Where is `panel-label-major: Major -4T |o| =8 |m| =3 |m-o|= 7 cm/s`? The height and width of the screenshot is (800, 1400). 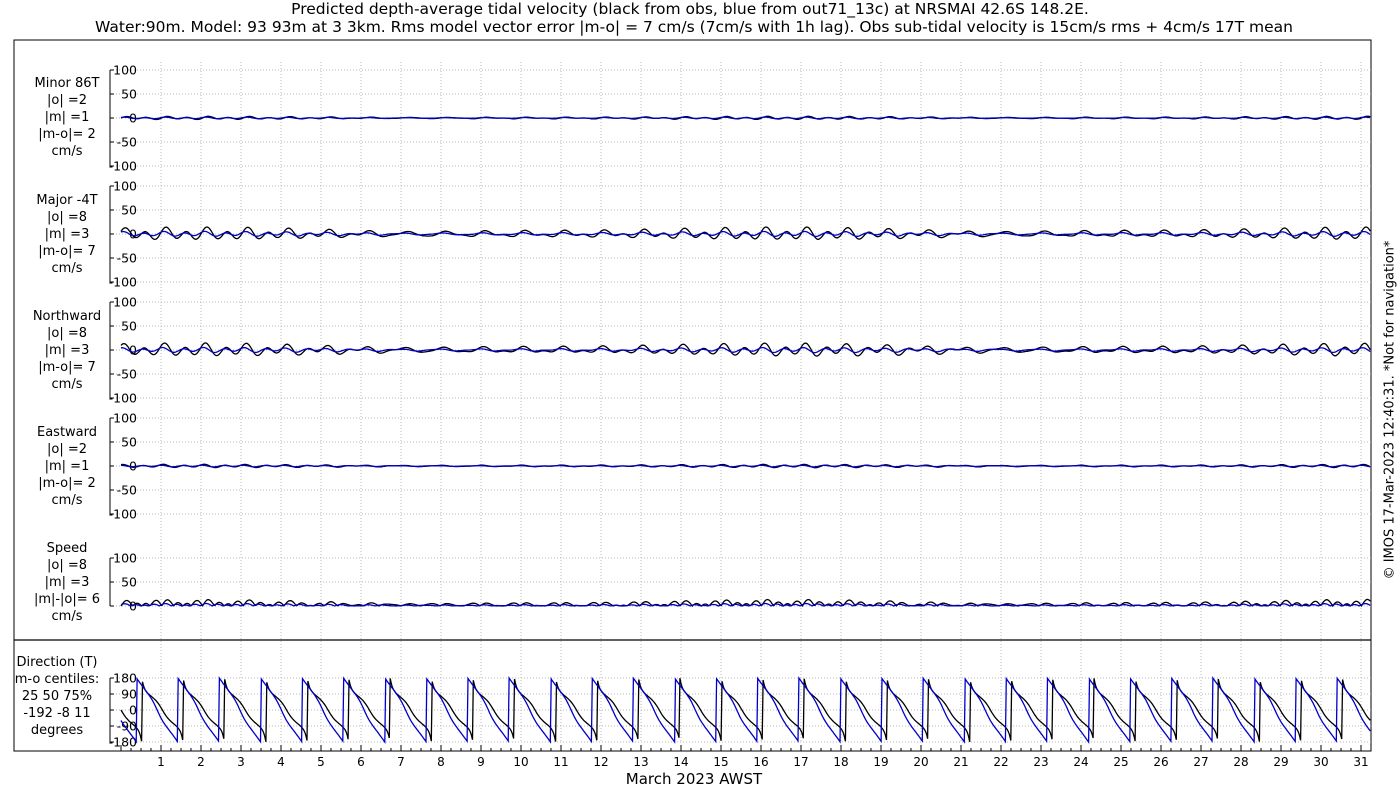
panel-label-major: Major -4T |o| =8 |m| =3 |m-o|= 7 cm/s is located at coordinates (67, 234).